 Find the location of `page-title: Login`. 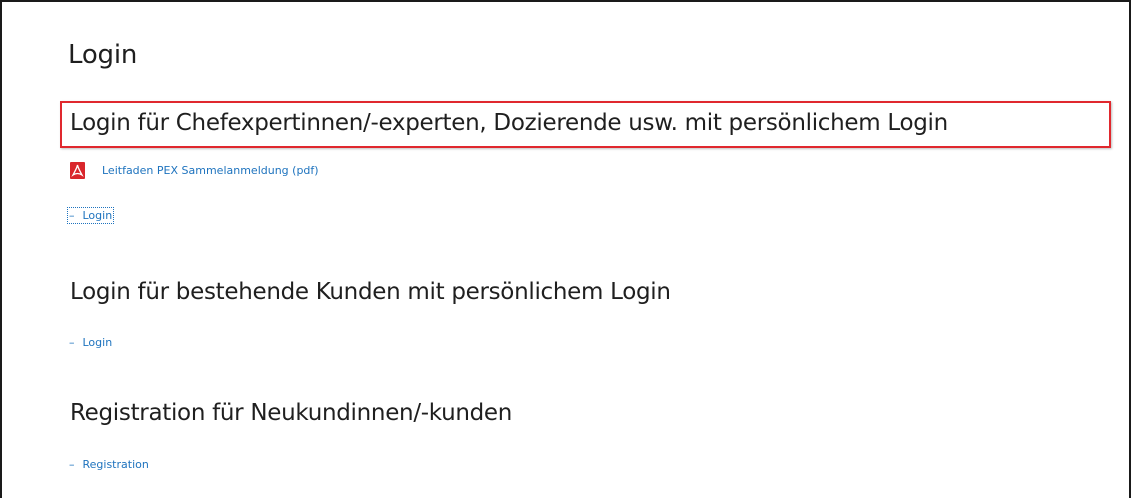

page-title: Login is located at coordinates (103, 55).